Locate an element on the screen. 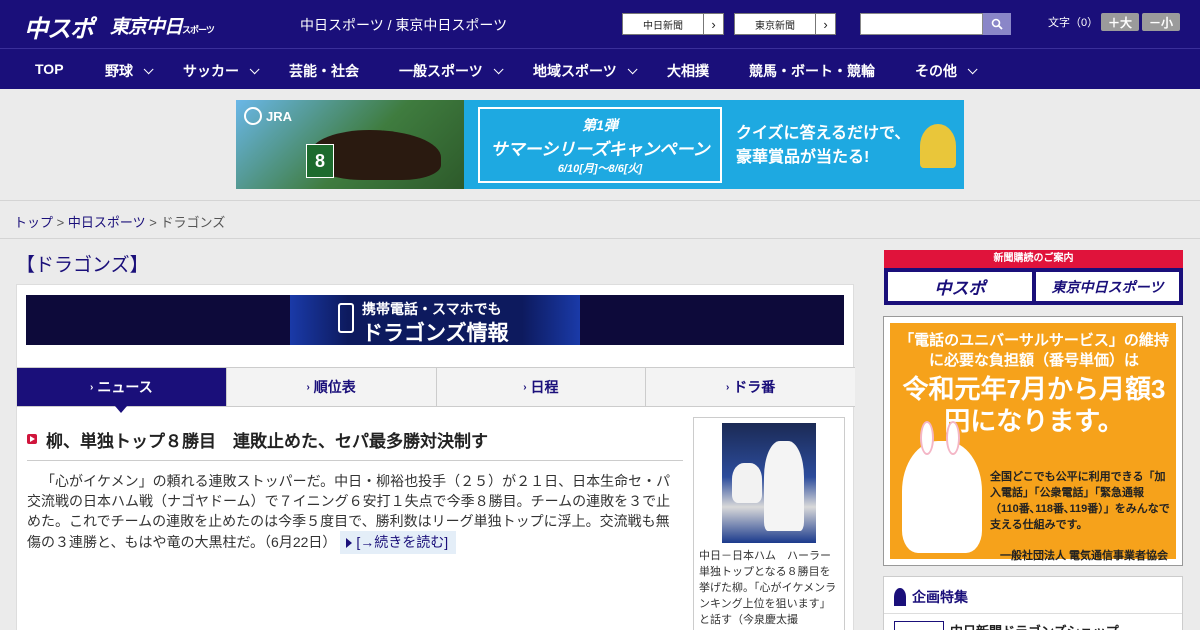  article-headline-text: 柳、単独トップ８勝目 連敗止めた、セパ最多勝対決制す is located at coordinates (267, 441).